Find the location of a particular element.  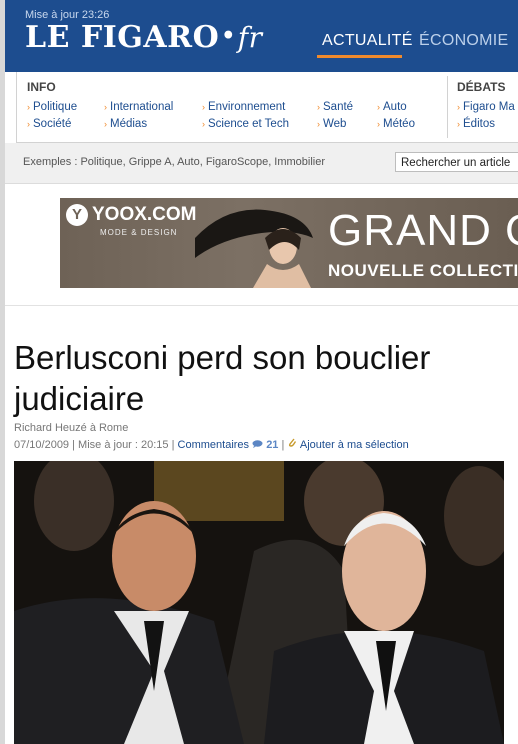

ad-brand: Y YOOX.COM is located at coordinates (131, 215).